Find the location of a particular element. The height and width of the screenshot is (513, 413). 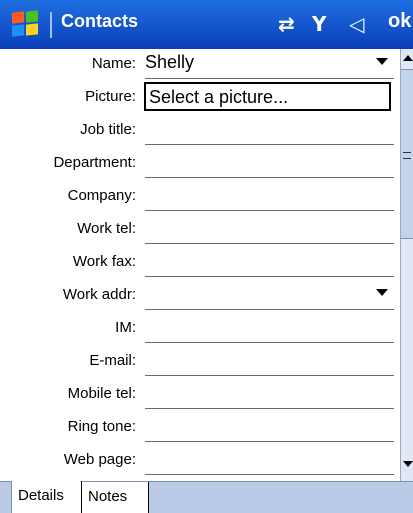

connectivity-icon: ⇄ is located at coordinates (286, 24).